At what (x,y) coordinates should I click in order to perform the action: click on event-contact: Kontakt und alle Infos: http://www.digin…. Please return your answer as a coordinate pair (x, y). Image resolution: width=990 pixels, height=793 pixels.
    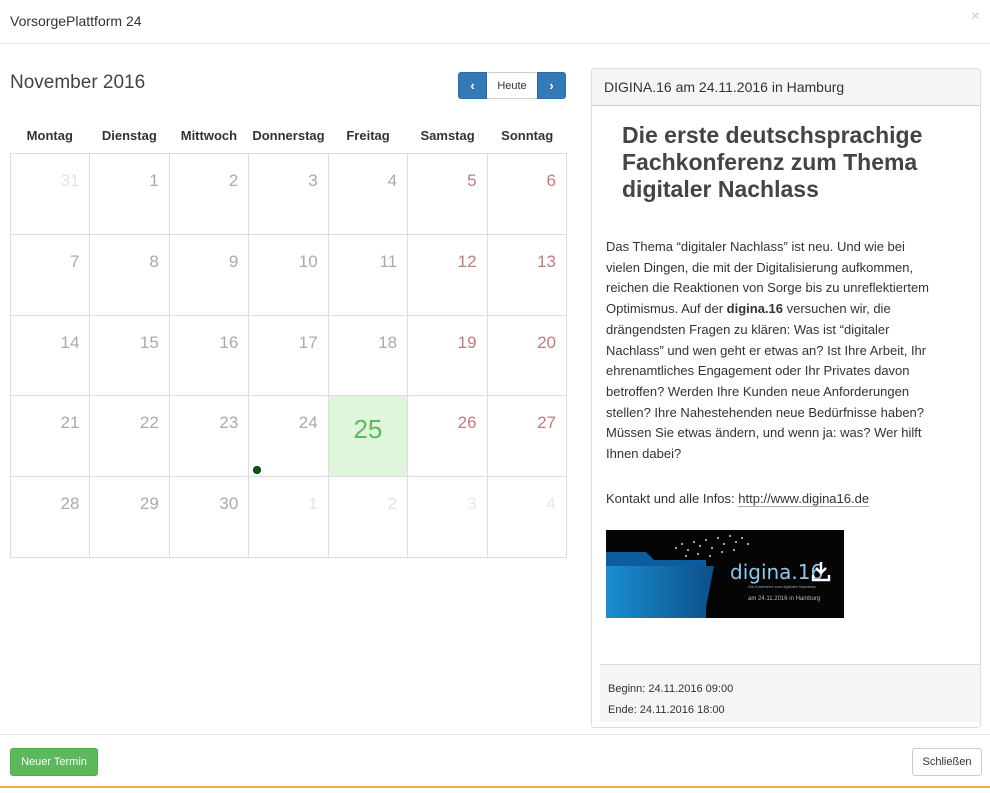
    Looking at the image, I should click on (786, 498).